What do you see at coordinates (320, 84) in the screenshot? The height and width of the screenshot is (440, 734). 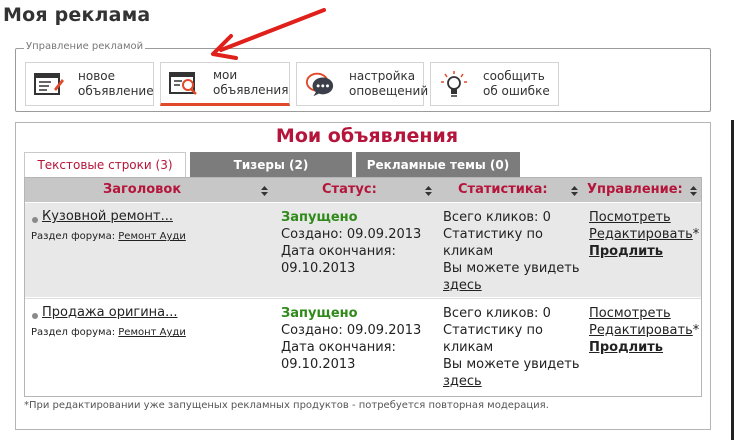 I see `chat-bubble-icon` at bounding box center [320, 84].